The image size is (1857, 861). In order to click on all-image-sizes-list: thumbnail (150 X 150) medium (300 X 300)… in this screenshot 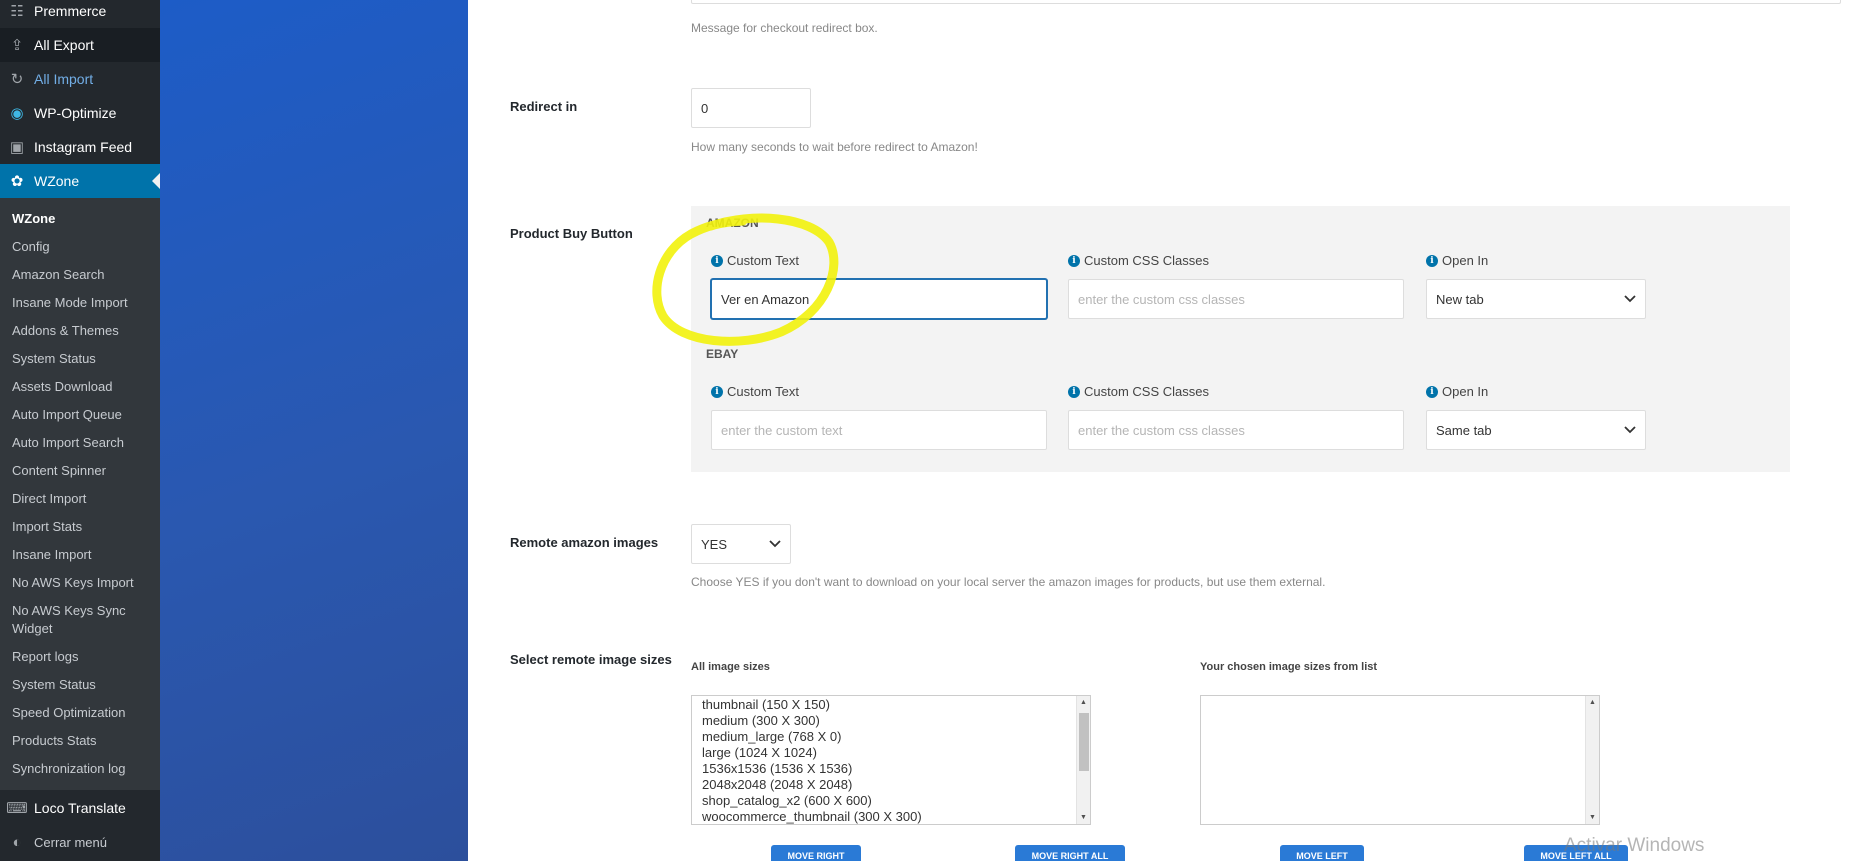, I will do `click(891, 760)`.